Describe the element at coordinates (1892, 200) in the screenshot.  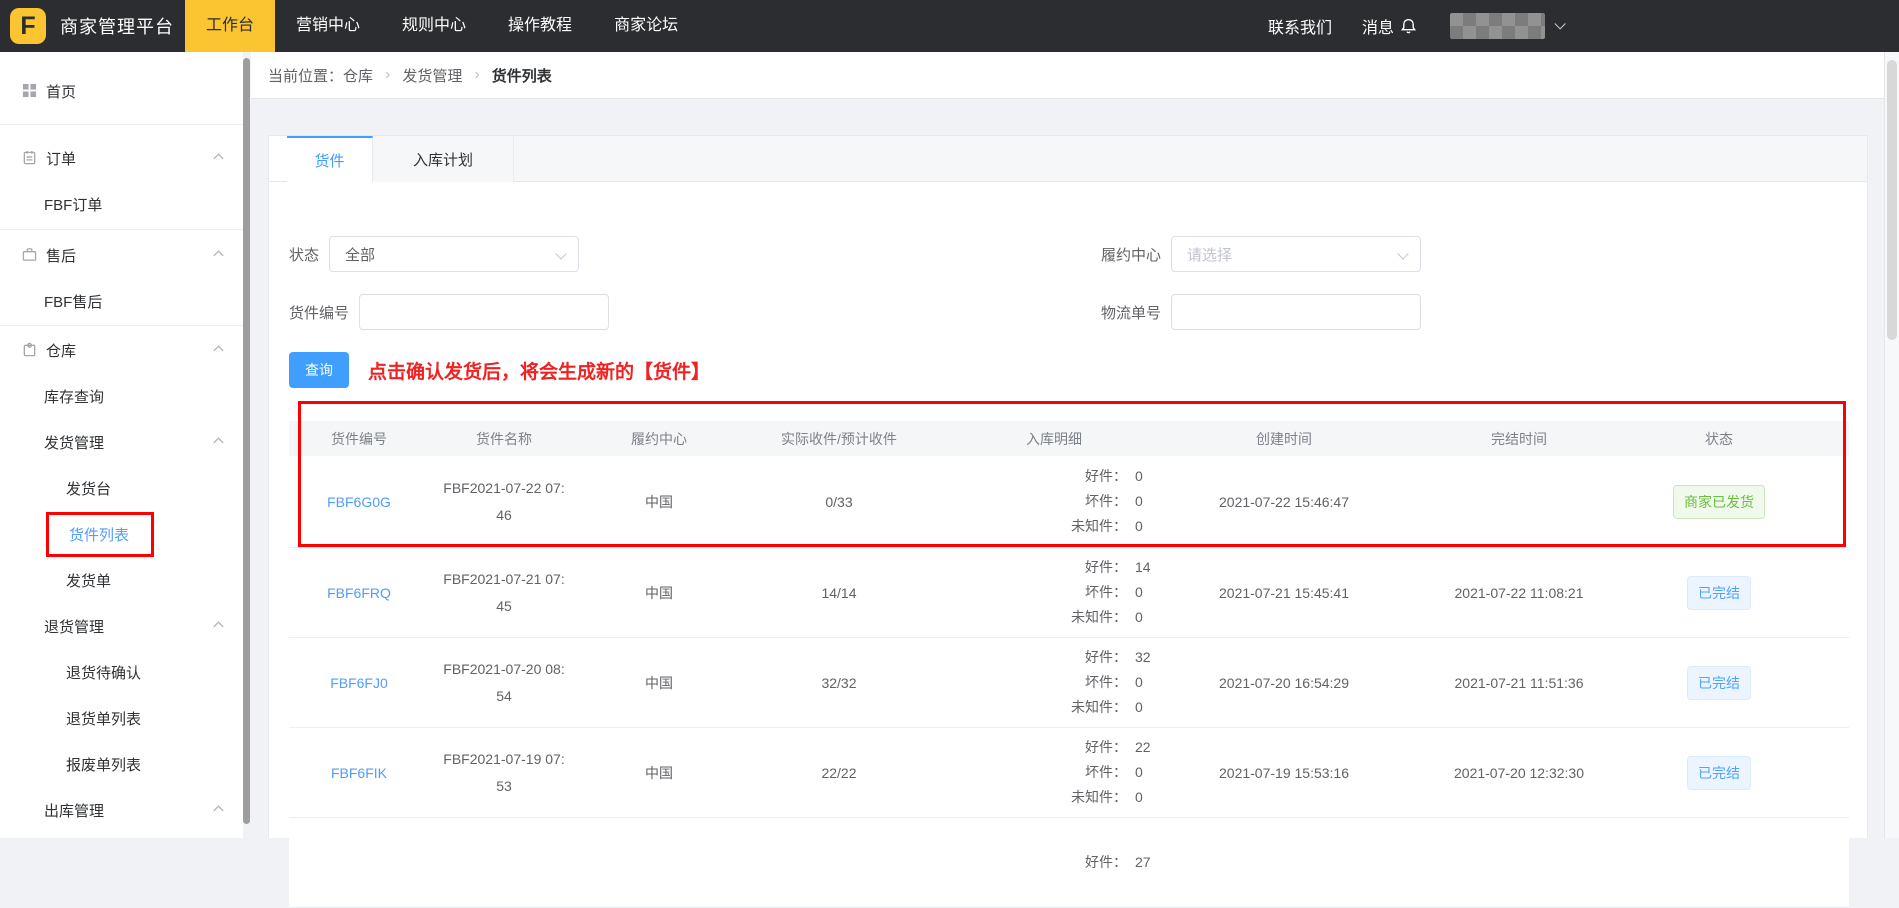
I see `page-scrollbar-thumb` at that location.